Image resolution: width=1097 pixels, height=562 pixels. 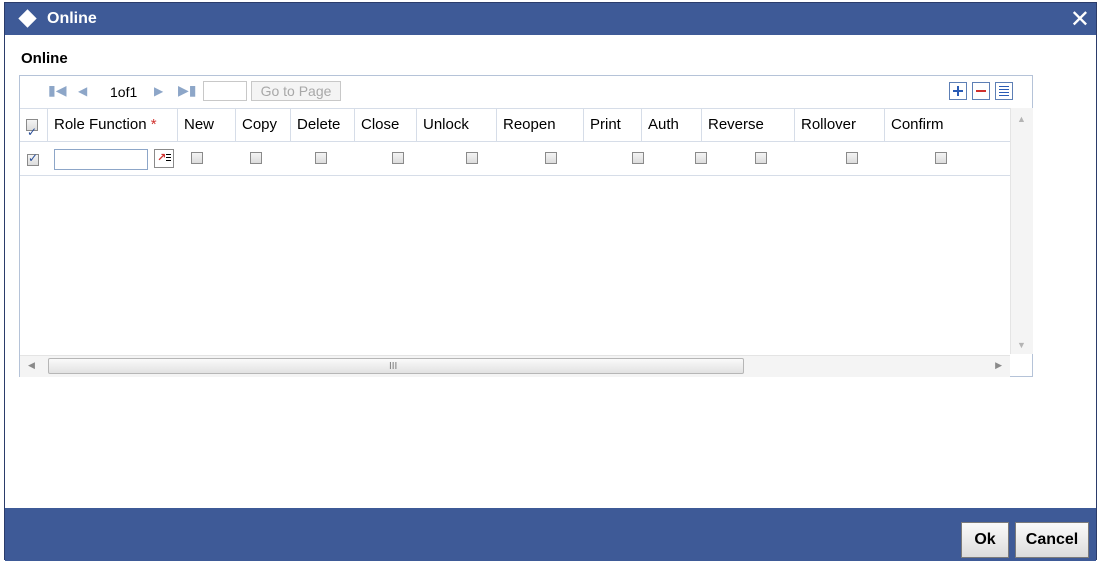 What do you see at coordinates (263, 125) in the screenshot?
I see `header-copy: Copy` at bounding box center [263, 125].